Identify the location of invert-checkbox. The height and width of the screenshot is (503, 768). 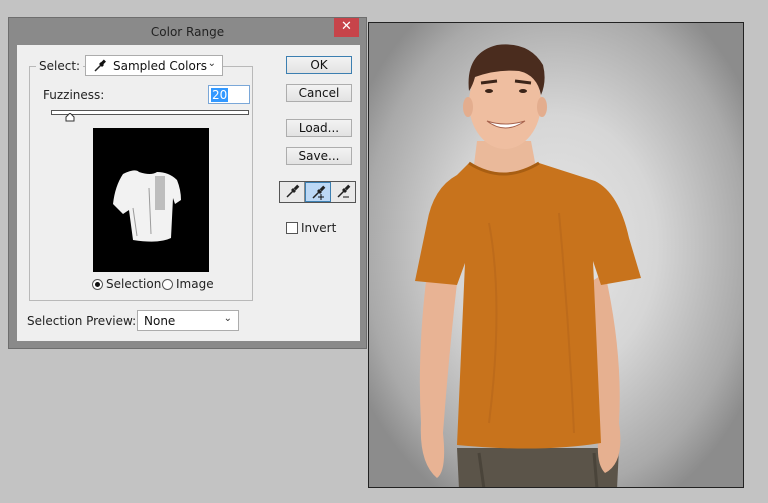
(292, 228).